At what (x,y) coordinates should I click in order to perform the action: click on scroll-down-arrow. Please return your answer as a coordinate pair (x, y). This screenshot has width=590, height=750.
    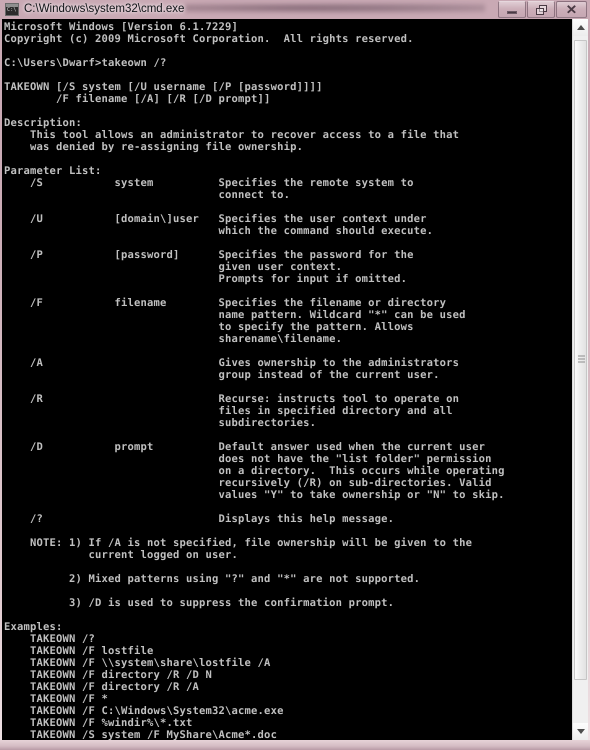
    Looking at the image, I should click on (580, 731).